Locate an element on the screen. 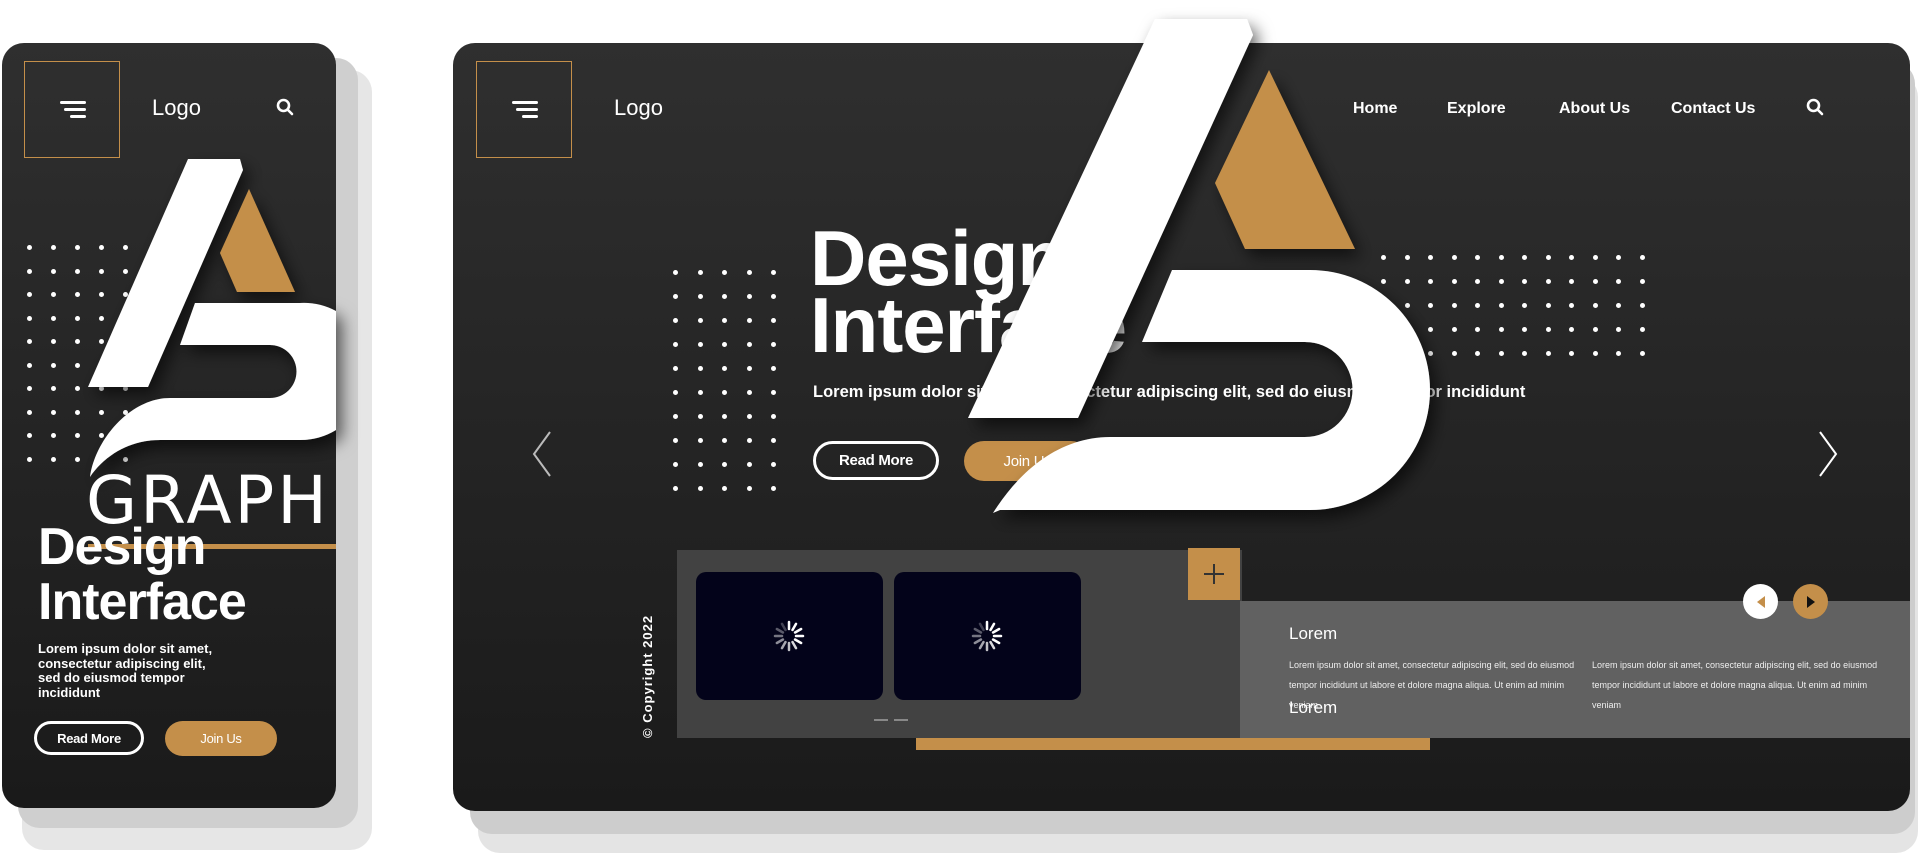 This screenshot has width=1920, height=853. plus-icon is located at coordinates (1214, 574).